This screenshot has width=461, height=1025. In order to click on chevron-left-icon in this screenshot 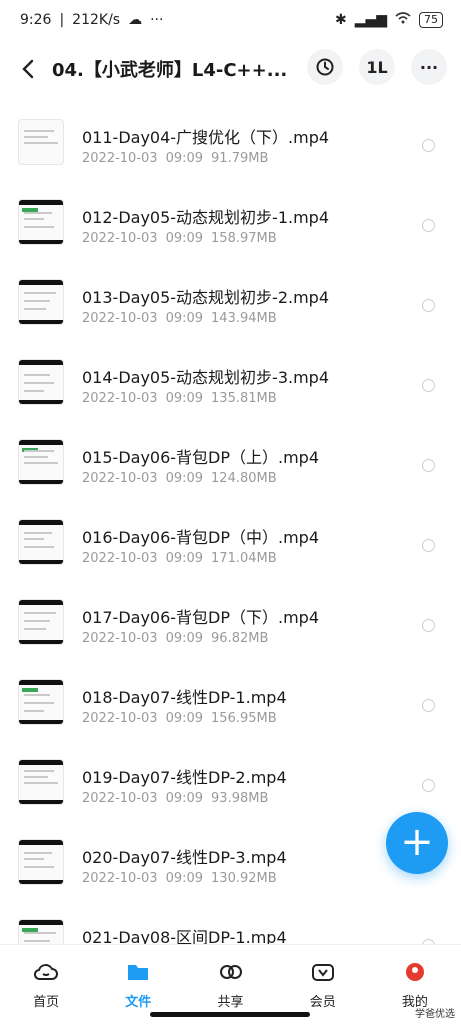, I will do `click(28, 69)`.